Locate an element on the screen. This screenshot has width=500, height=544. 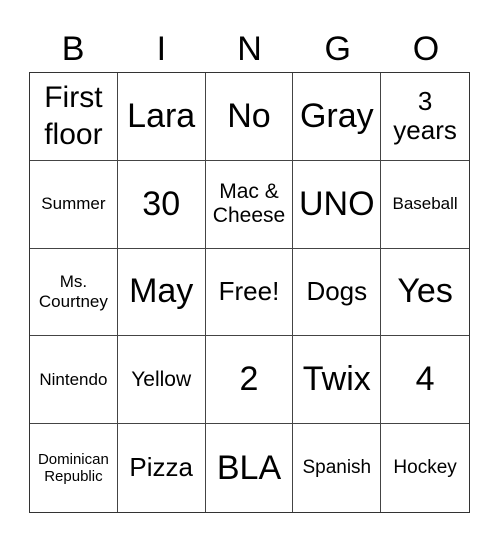
header-letter-i: I is located at coordinates (161, 49).